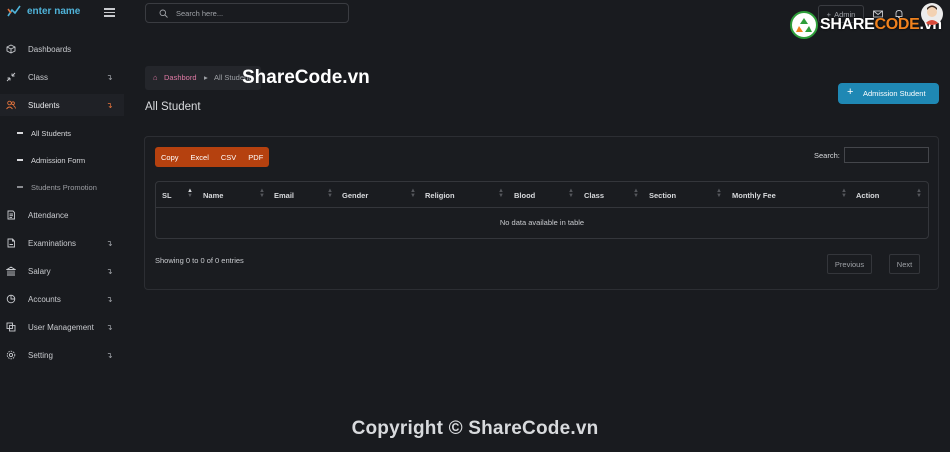 The width and height of the screenshot is (950, 452). I want to click on gear-icon, so click(11, 355).